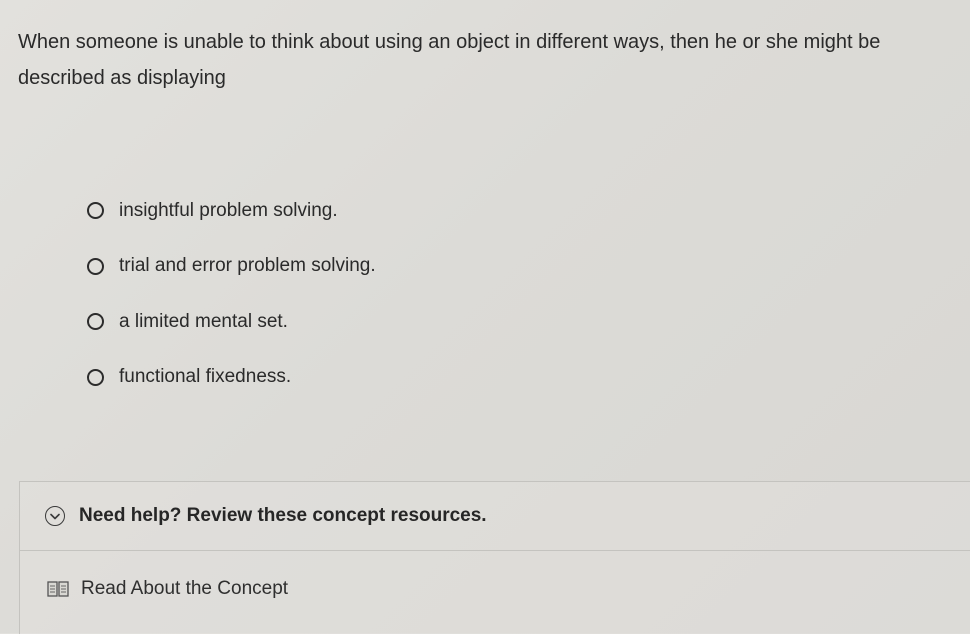  I want to click on book-icon, so click(58, 589).